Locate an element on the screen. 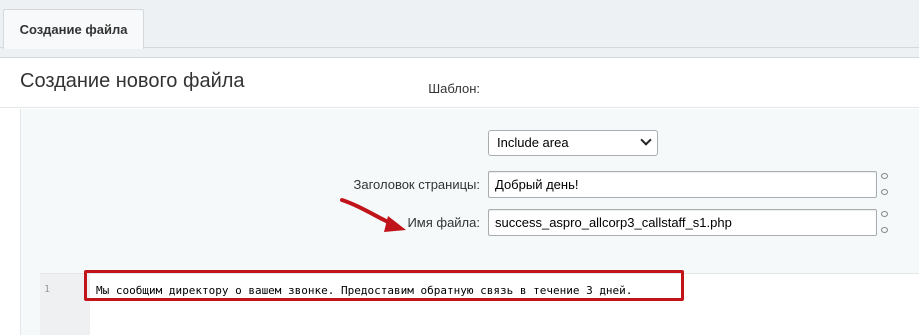 Image resolution: width=919 pixels, height=335 pixels. page-title-label: Заголовок страницы: is located at coordinates (417, 184).